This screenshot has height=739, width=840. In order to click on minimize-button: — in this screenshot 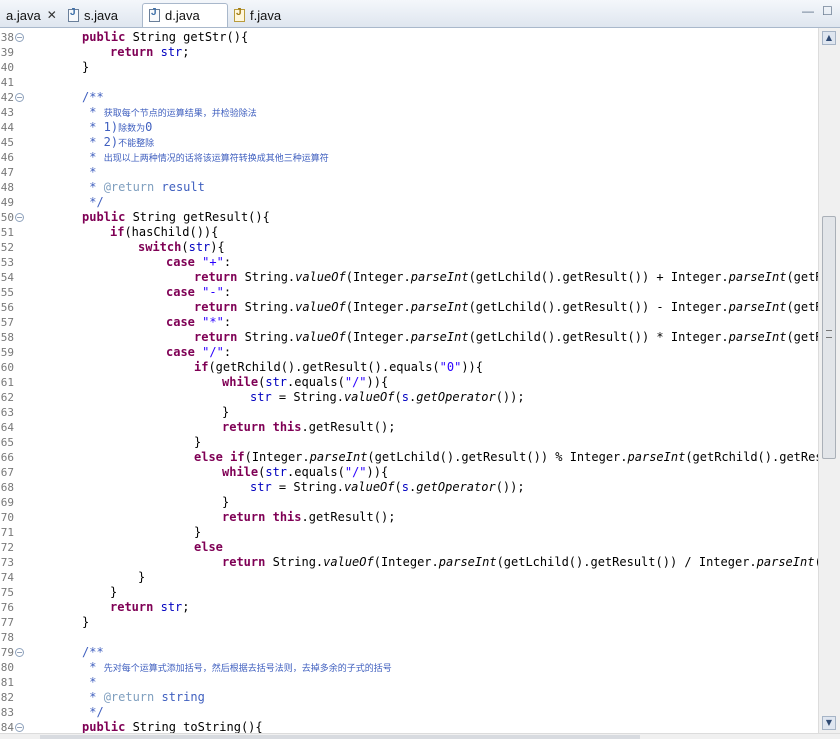, I will do `click(808, 11)`.